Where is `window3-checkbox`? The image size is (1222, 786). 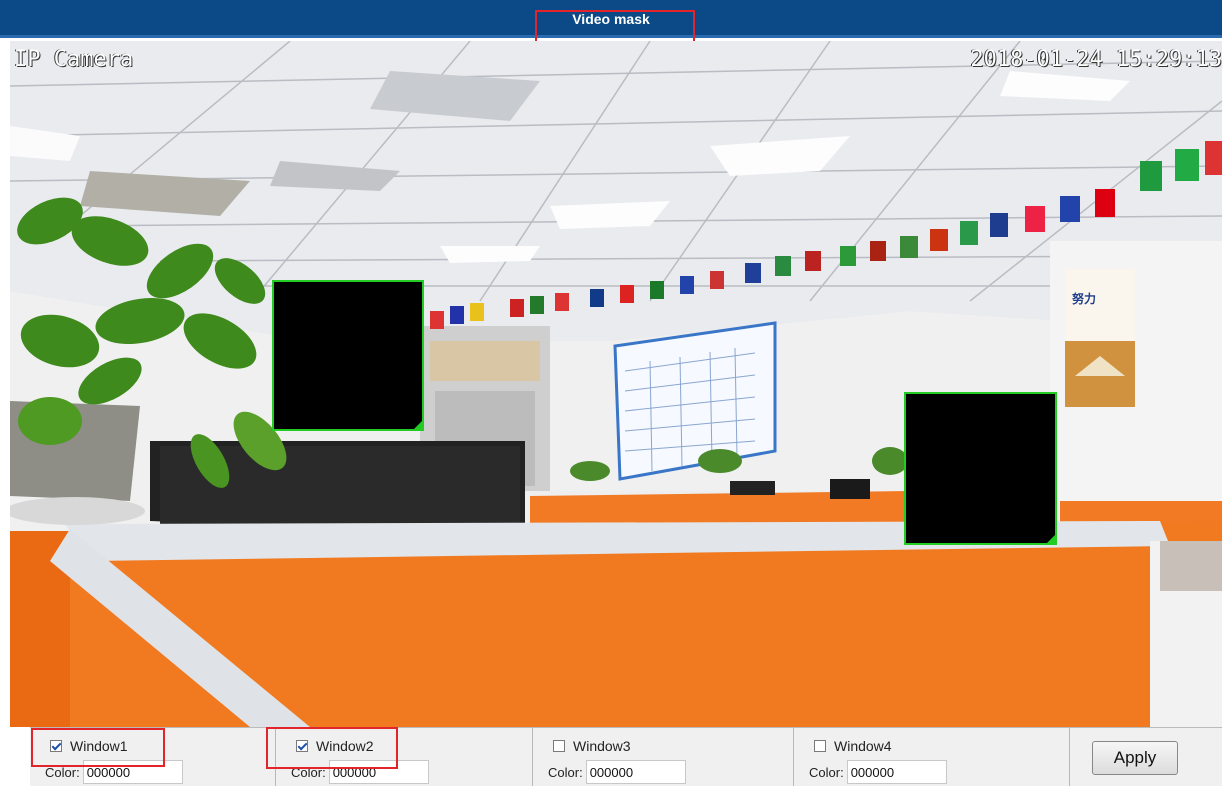 window3-checkbox is located at coordinates (559, 746).